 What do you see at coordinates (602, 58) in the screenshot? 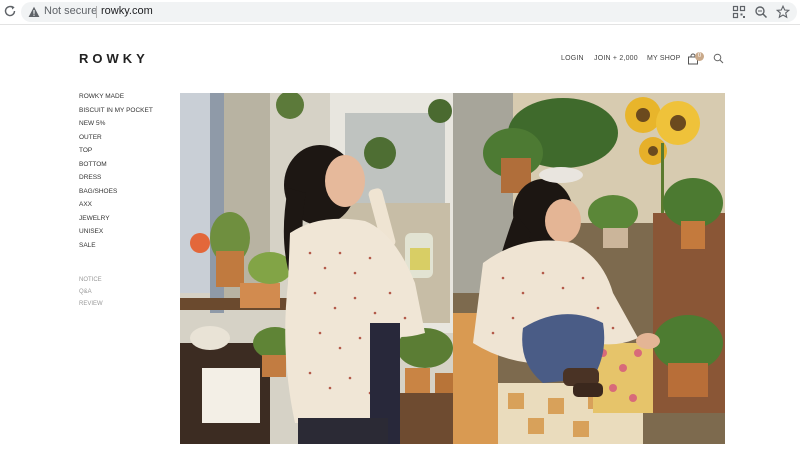
I see `join-label: JOIN` at bounding box center [602, 58].